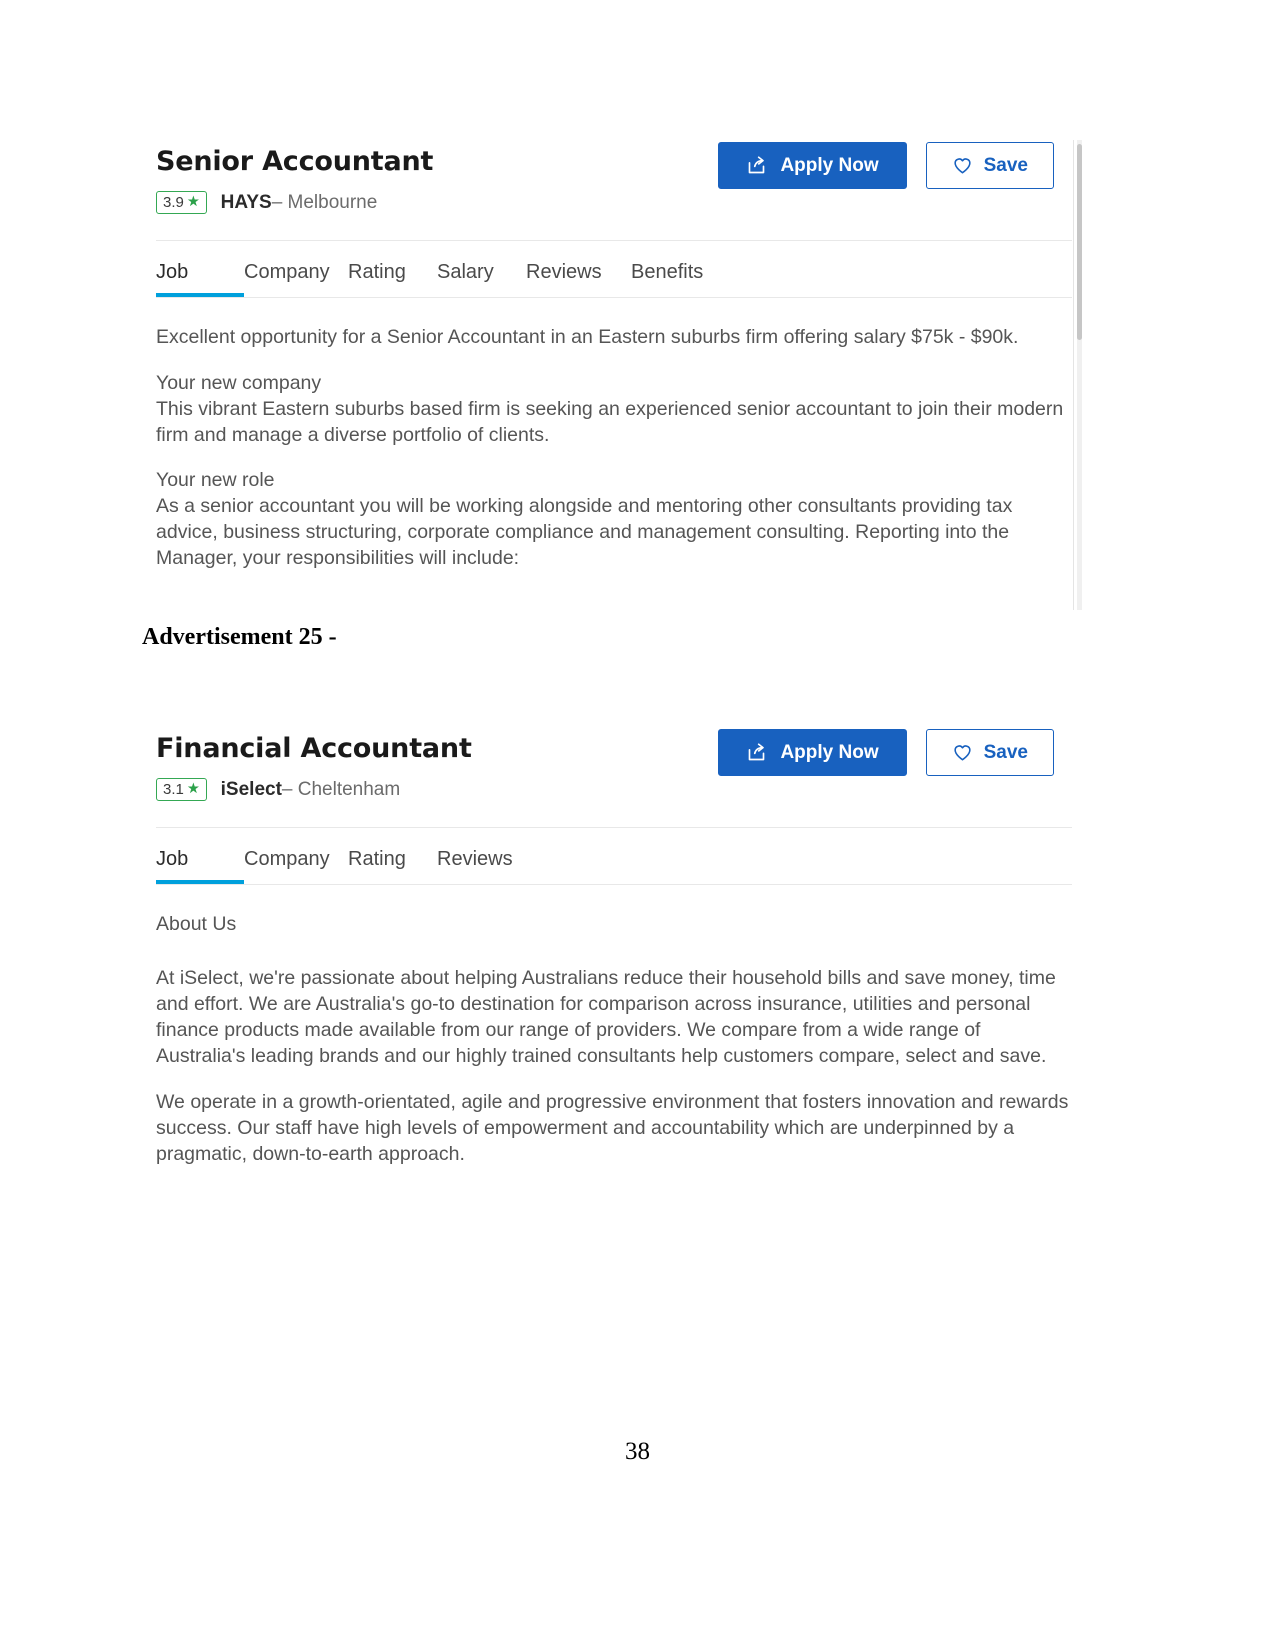 The height and width of the screenshot is (1651, 1275). Describe the element at coordinates (239, 382) in the screenshot. I see `job-section-heading-company: Your new company` at that location.